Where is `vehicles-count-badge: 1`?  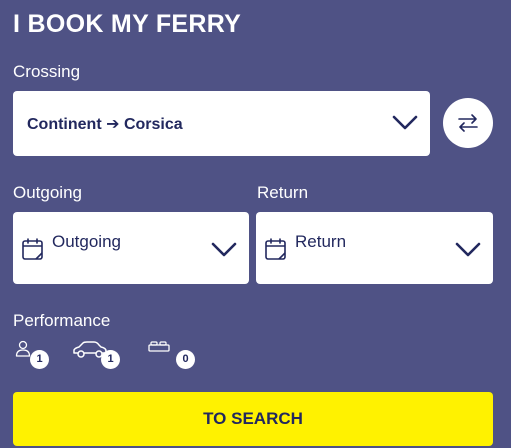 vehicles-count-badge: 1 is located at coordinates (110, 359).